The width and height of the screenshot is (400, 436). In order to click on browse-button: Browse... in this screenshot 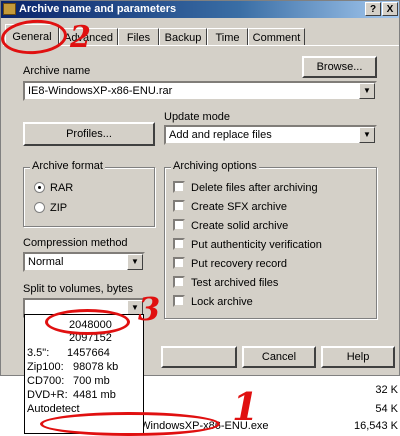, I will do `click(339, 67)`.